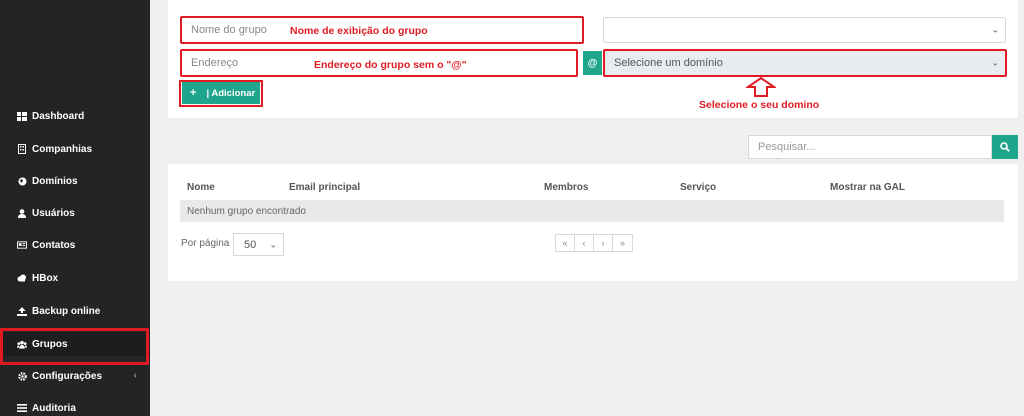 Image resolution: width=1024 pixels, height=416 pixels. What do you see at coordinates (258, 244) in the screenshot?
I see `per-page-select: 50 ⌄` at bounding box center [258, 244].